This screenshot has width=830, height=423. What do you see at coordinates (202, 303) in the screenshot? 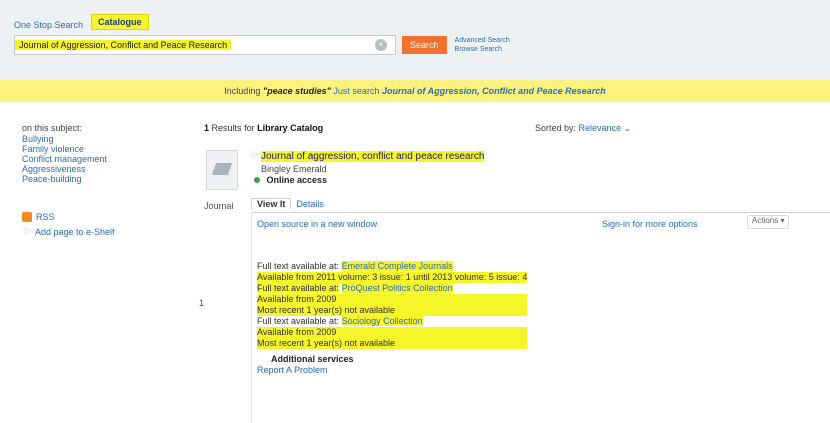
I see `record-number: 1` at bounding box center [202, 303].